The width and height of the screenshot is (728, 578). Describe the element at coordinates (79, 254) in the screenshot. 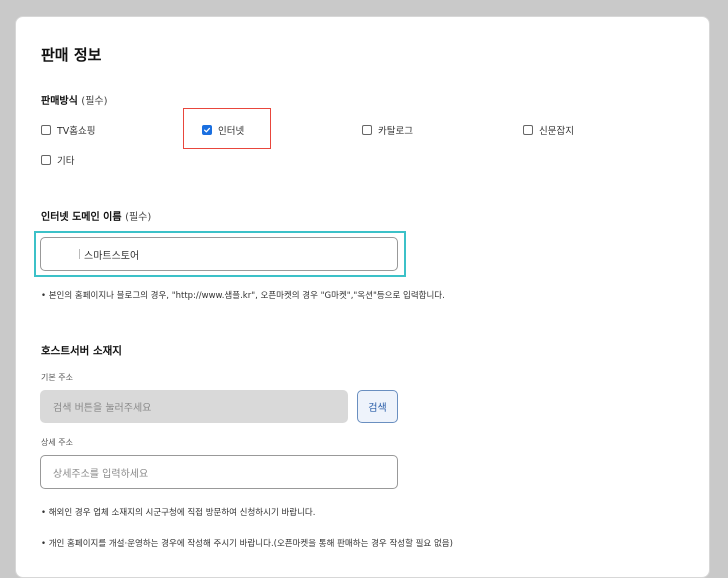

I see `text-cursor` at that location.